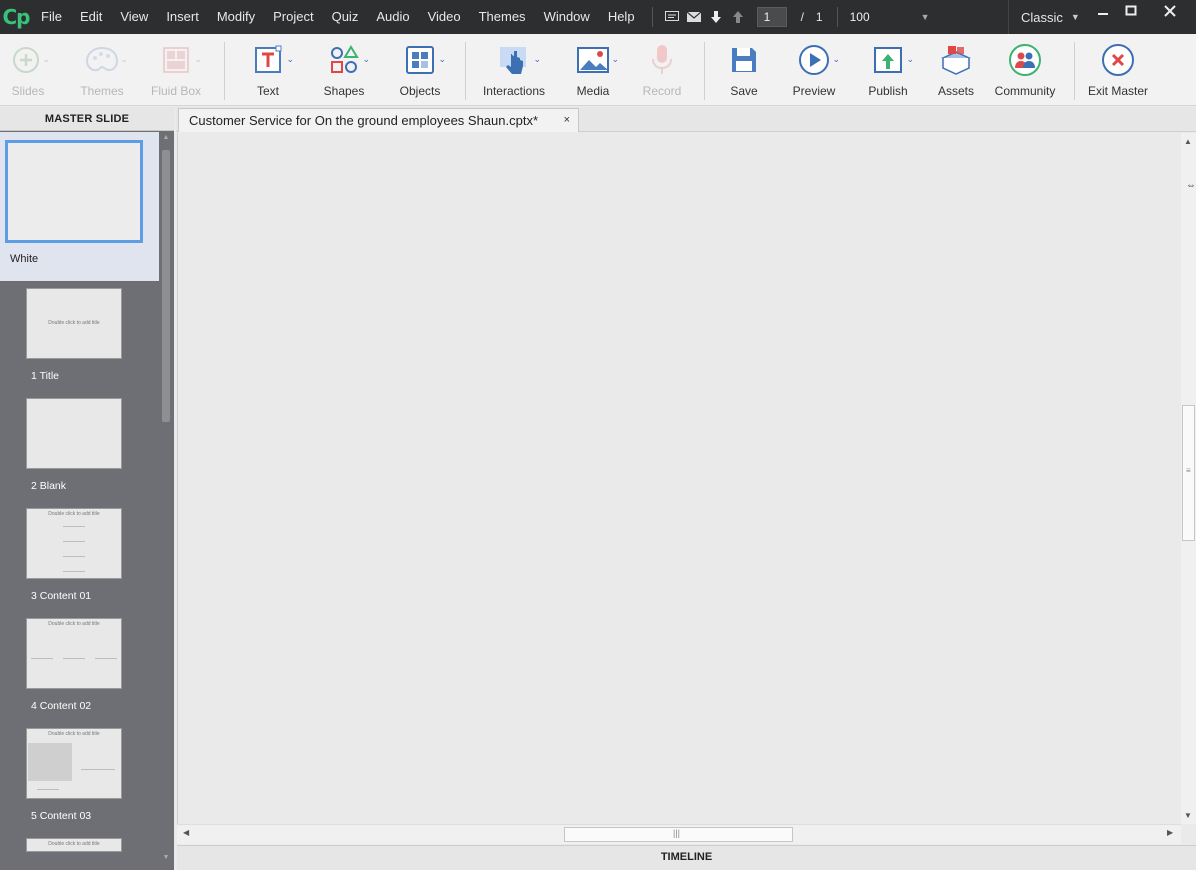 The width and height of the screenshot is (1196, 870). Describe the element at coordinates (888, 17) in the screenshot. I see `zoom-select: 100 ▼` at that location.